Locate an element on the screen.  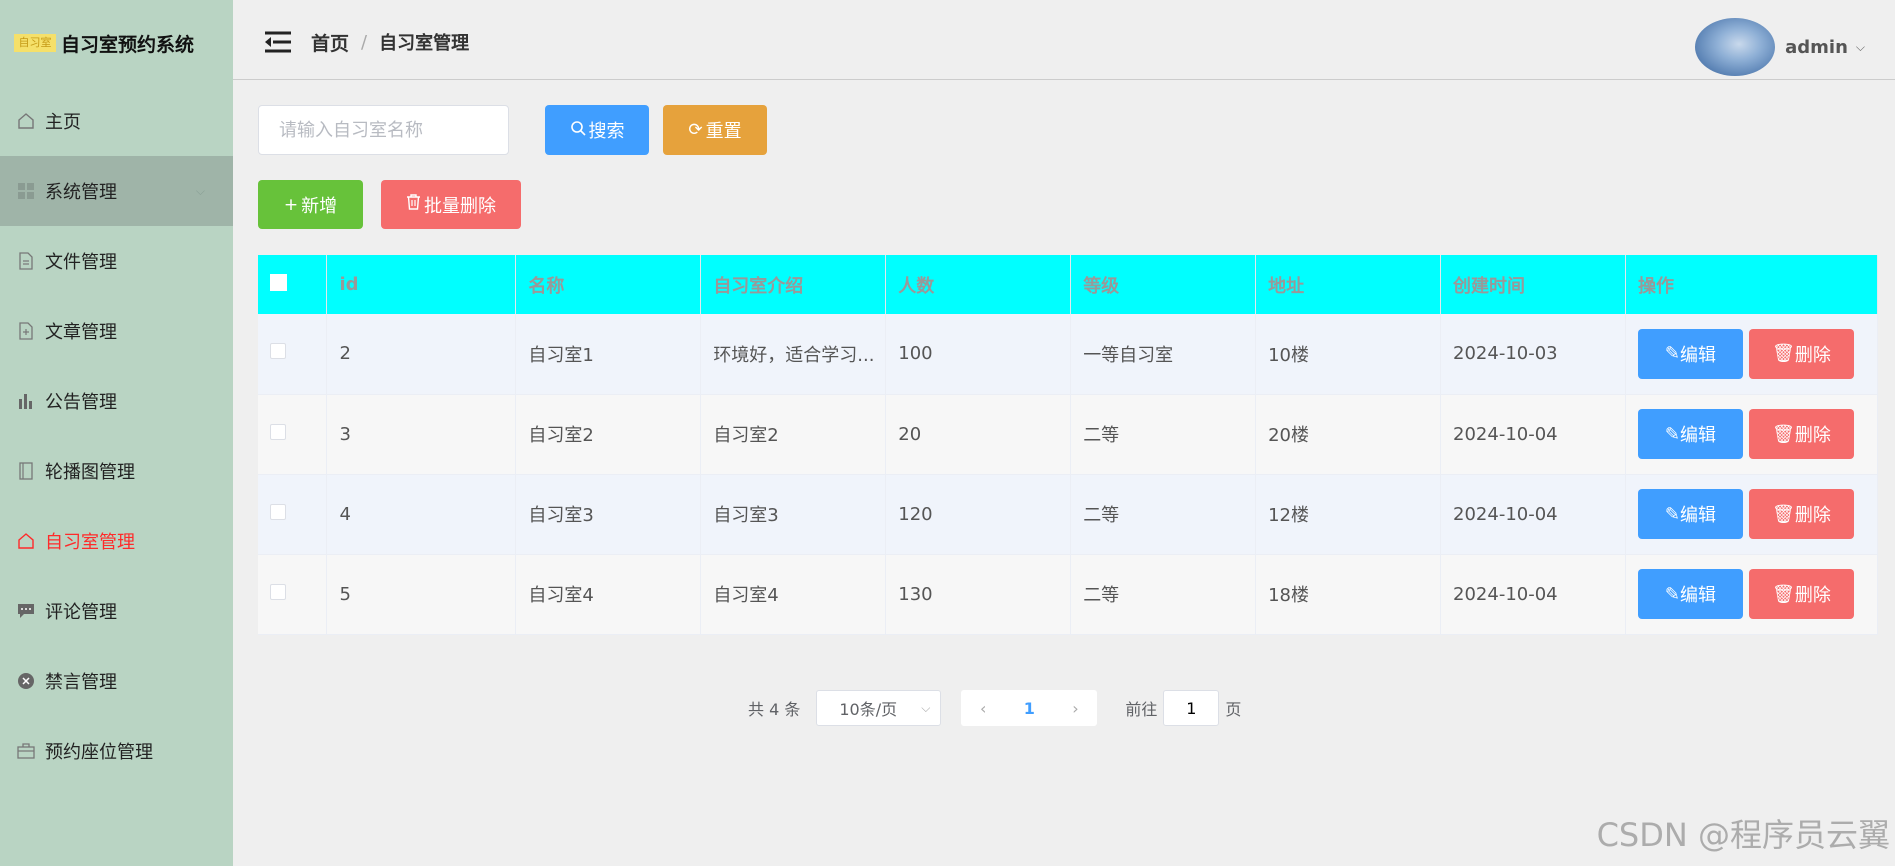
cell-intro: 自习室2 is located at coordinates (793, 434).